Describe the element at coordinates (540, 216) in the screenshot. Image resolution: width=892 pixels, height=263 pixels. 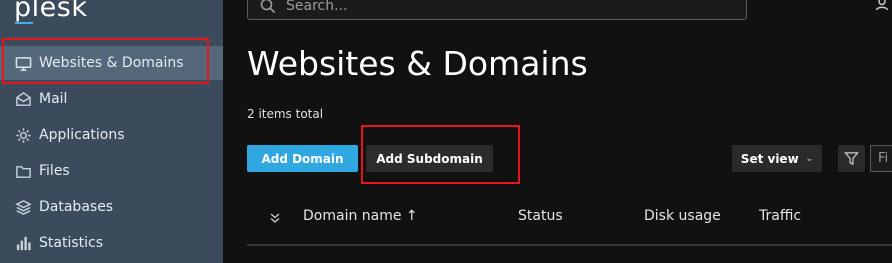
I see `column-status: Status` at that location.